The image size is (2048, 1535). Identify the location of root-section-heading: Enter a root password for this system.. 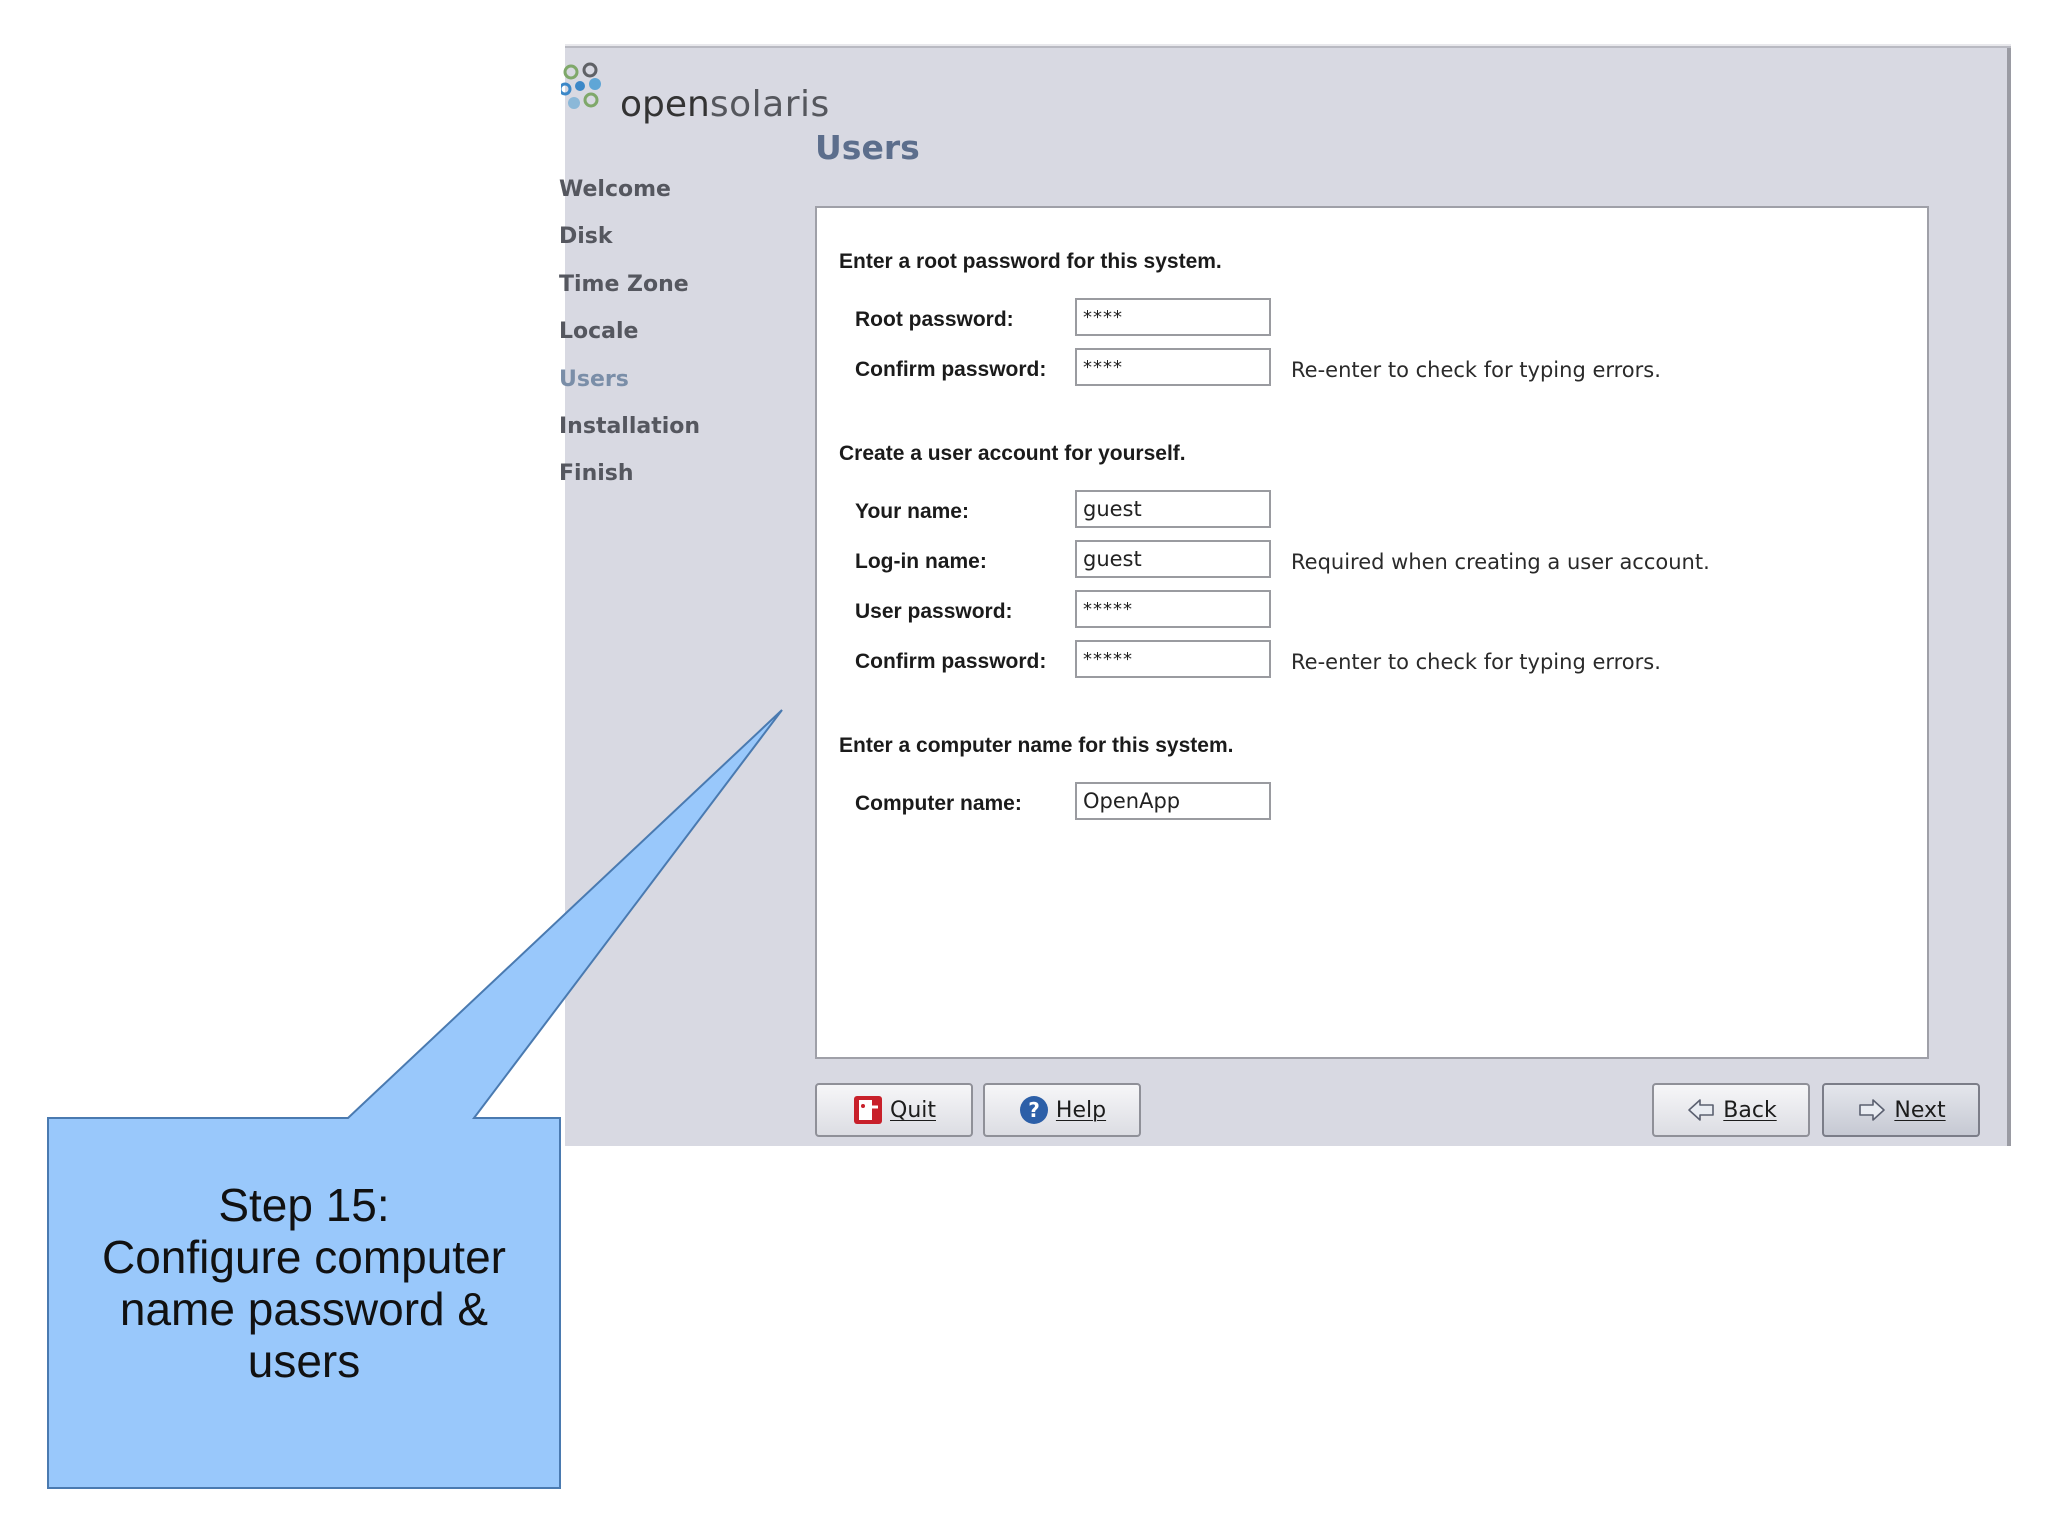
(1030, 261).